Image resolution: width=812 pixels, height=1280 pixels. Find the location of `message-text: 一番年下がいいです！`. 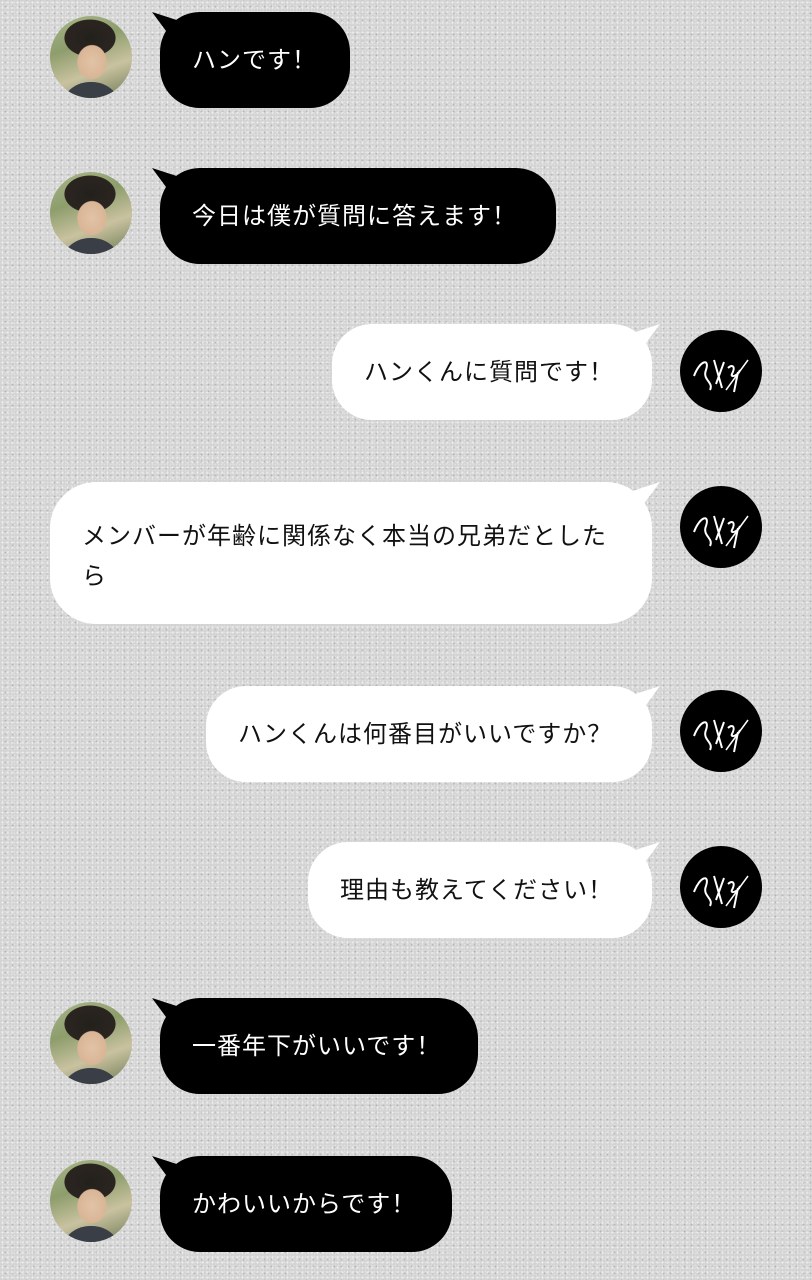

message-text: 一番年下がいいです！ is located at coordinates (317, 1046).